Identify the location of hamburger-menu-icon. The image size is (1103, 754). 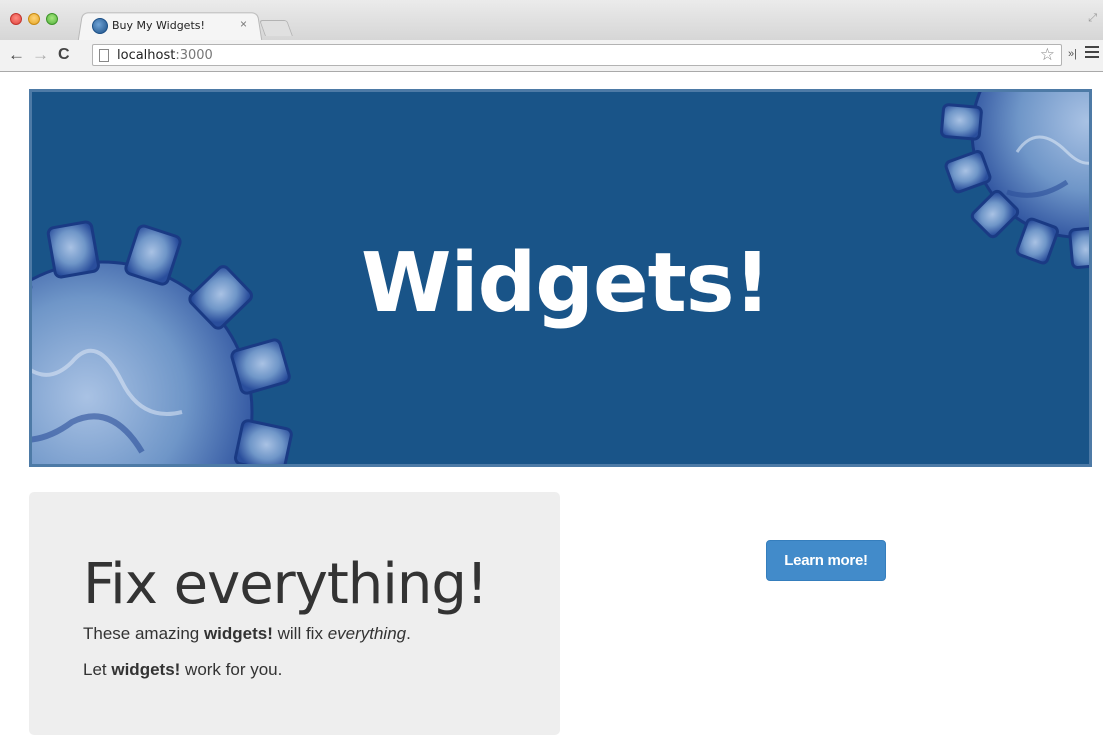
(1092, 53).